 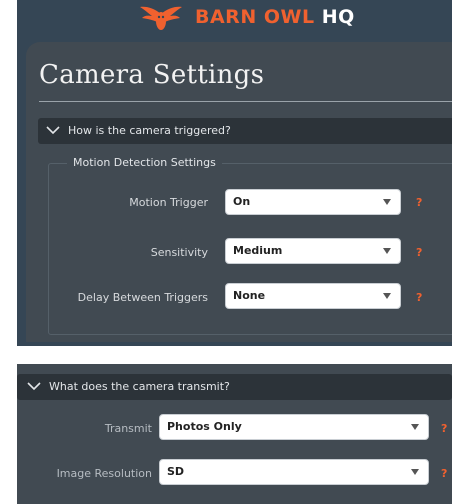 I want to click on section-heading-transmit: What does the camera transmit?, so click(x=139, y=386).